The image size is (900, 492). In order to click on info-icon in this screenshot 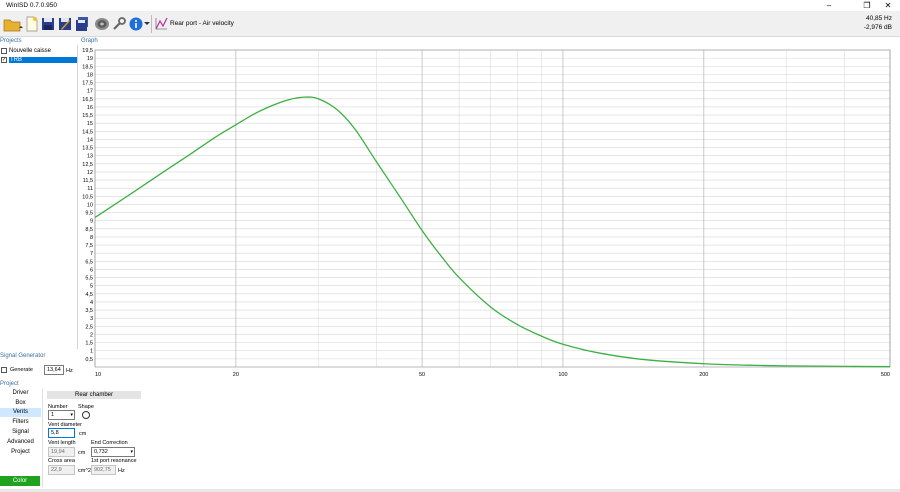, I will do `click(136, 23)`.